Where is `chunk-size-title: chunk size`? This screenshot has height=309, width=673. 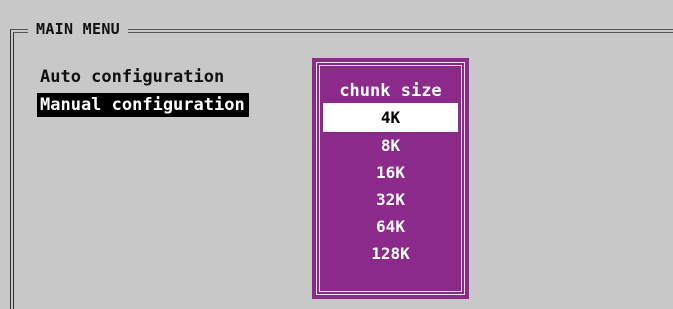 chunk-size-title: chunk size is located at coordinates (390, 91).